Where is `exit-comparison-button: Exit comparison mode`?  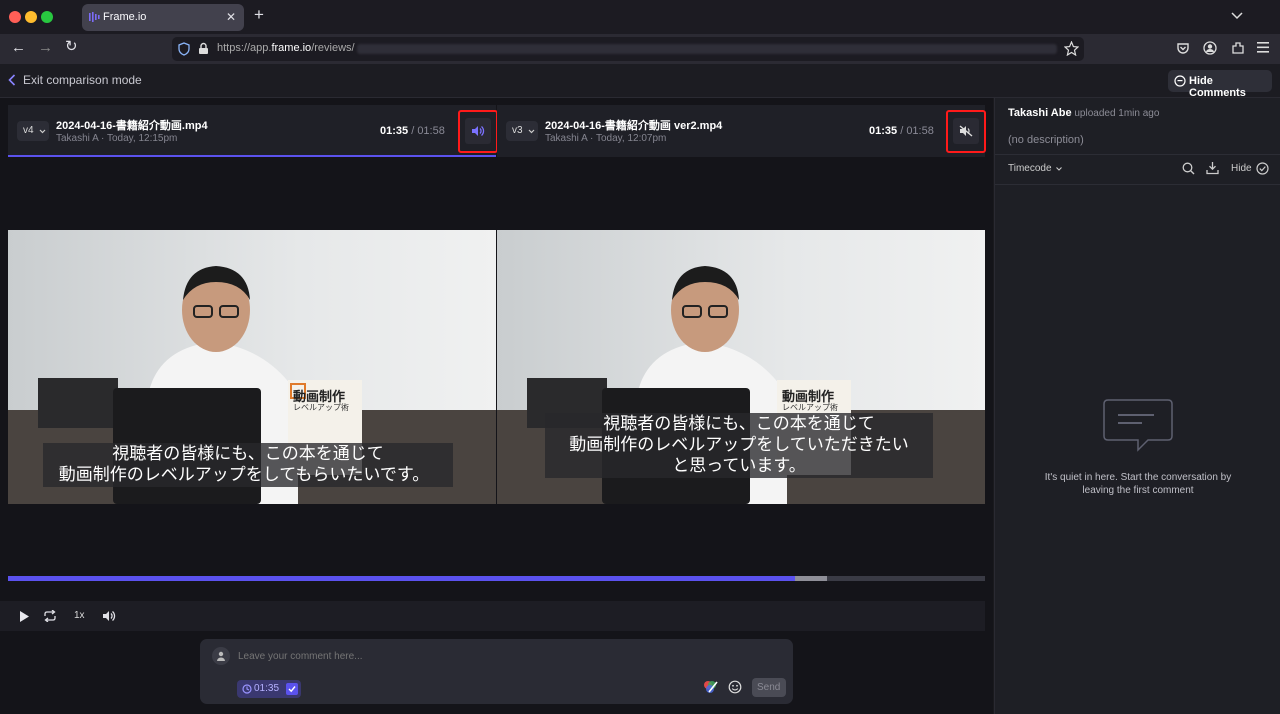 exit-comparison-button: Exit comparison mode is located at coordinates (75, 80).